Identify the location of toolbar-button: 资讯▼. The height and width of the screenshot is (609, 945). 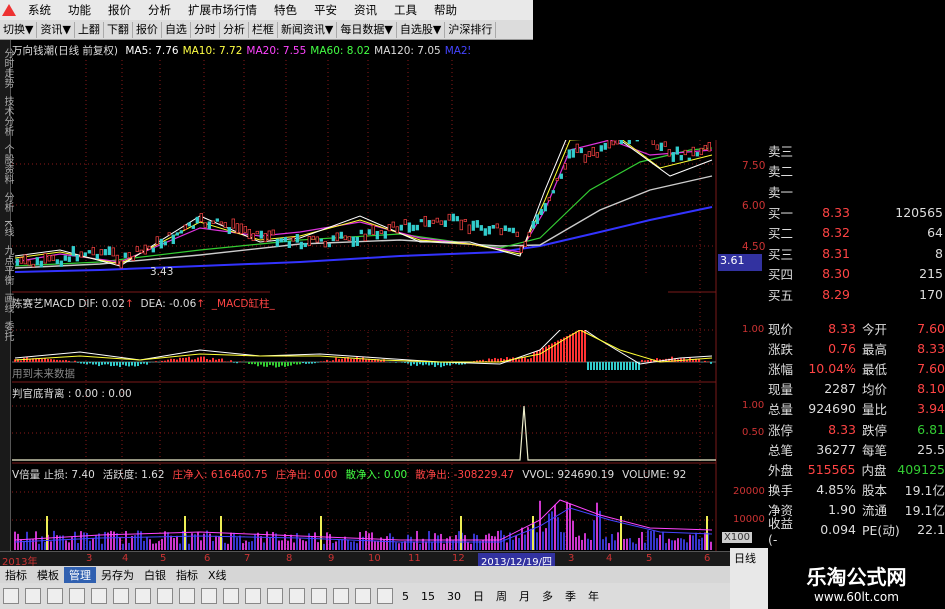
(56, 29).